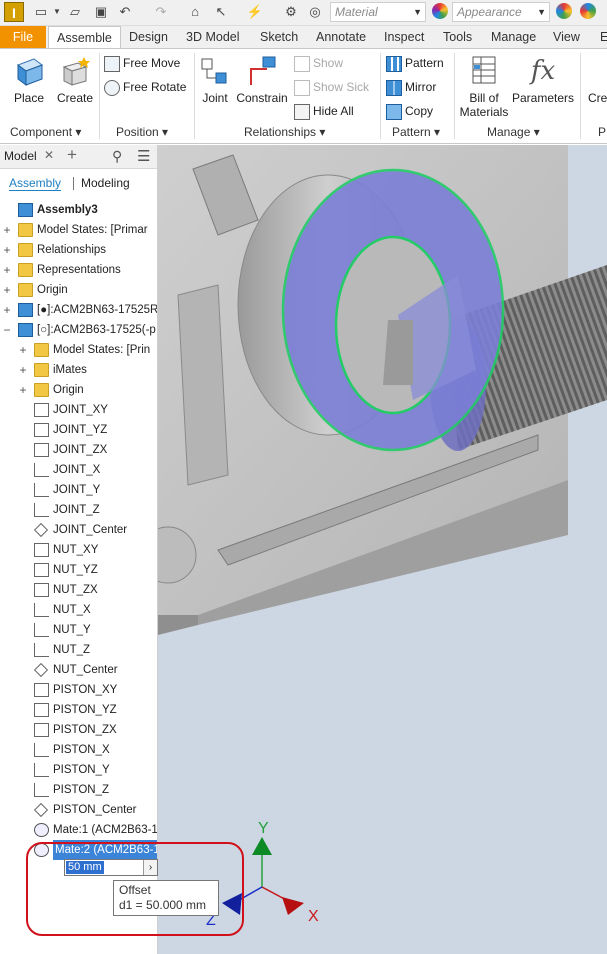 The image size is (607, 954). Describe the element at coordinates (284, 132) in the screenshot. I see `group-relationships-label: Relationships ▾` at that location.